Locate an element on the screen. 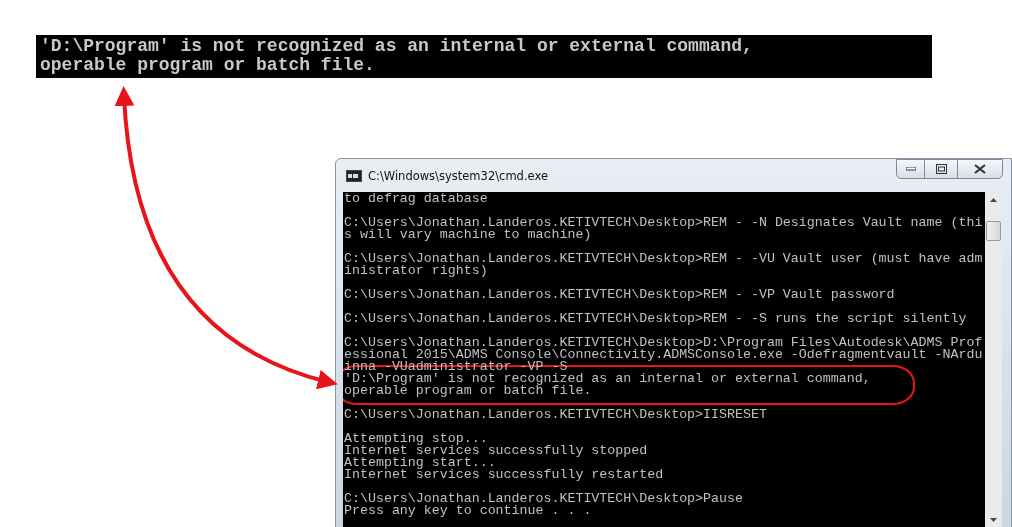  console-line: Internet services successfully stopped is located at coordinates (496, 451).